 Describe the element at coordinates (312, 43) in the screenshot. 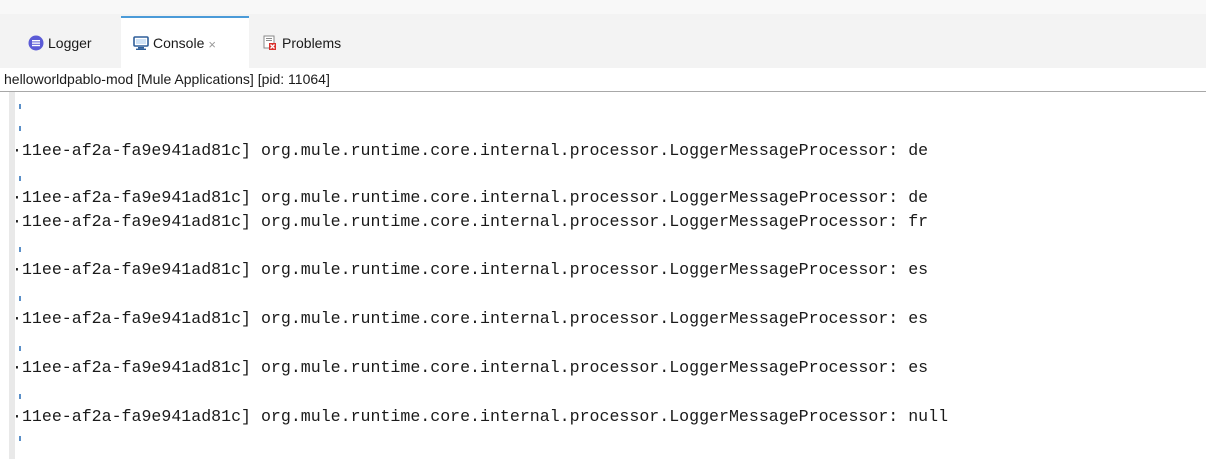

I see `tab-problems-label: Problems` at that location.